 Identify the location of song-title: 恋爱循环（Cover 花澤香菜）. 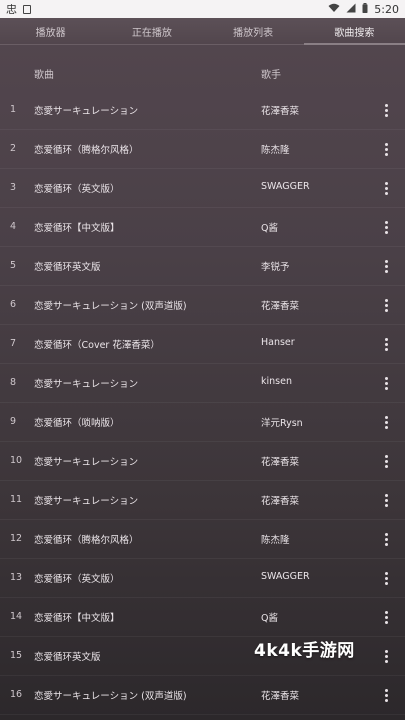
(97, 345).